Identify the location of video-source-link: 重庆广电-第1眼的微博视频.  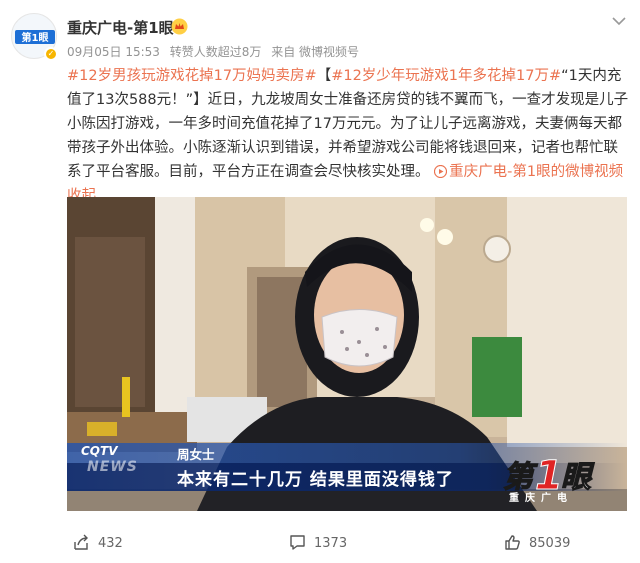
(528, 172).